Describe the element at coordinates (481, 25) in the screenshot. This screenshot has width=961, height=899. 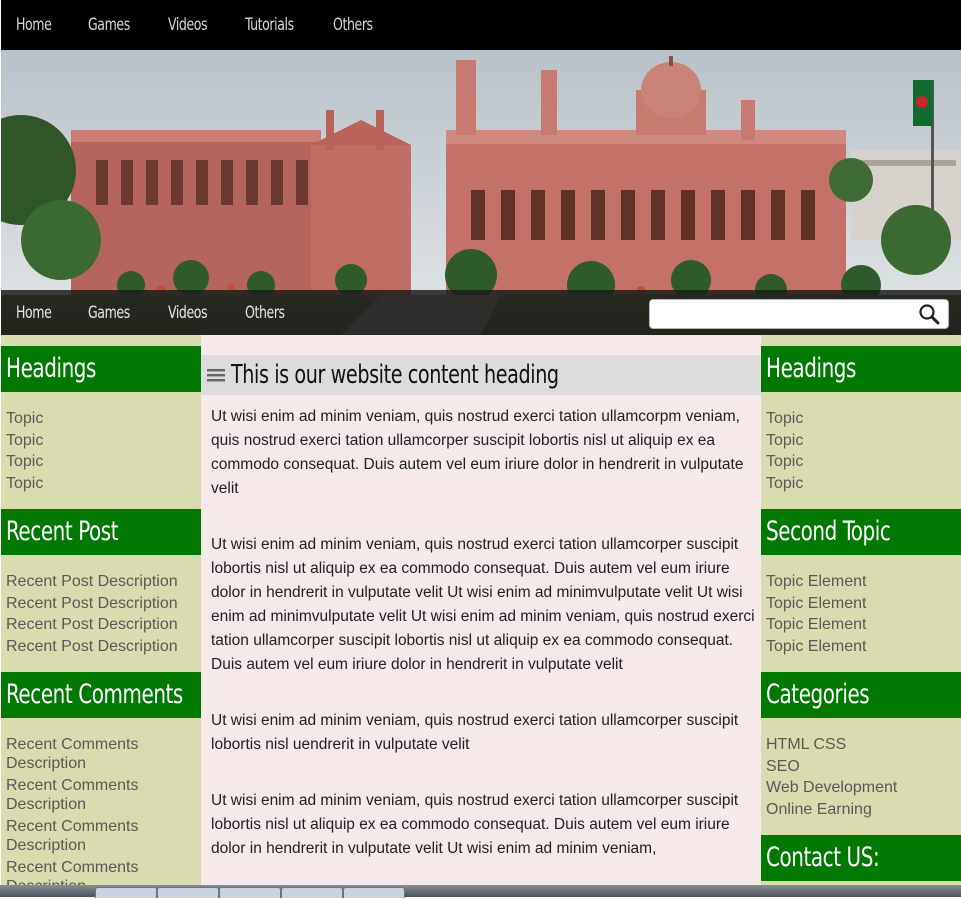
I see `top-nav: Home Games Videos Tutorials Others` at that location.